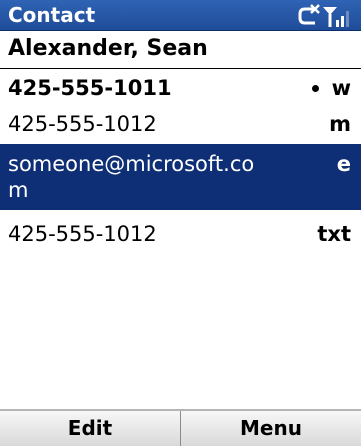  Describe the element at coordinates (90, 88) in the screenshot. I see `field-value: 425-555-1011` at that location.